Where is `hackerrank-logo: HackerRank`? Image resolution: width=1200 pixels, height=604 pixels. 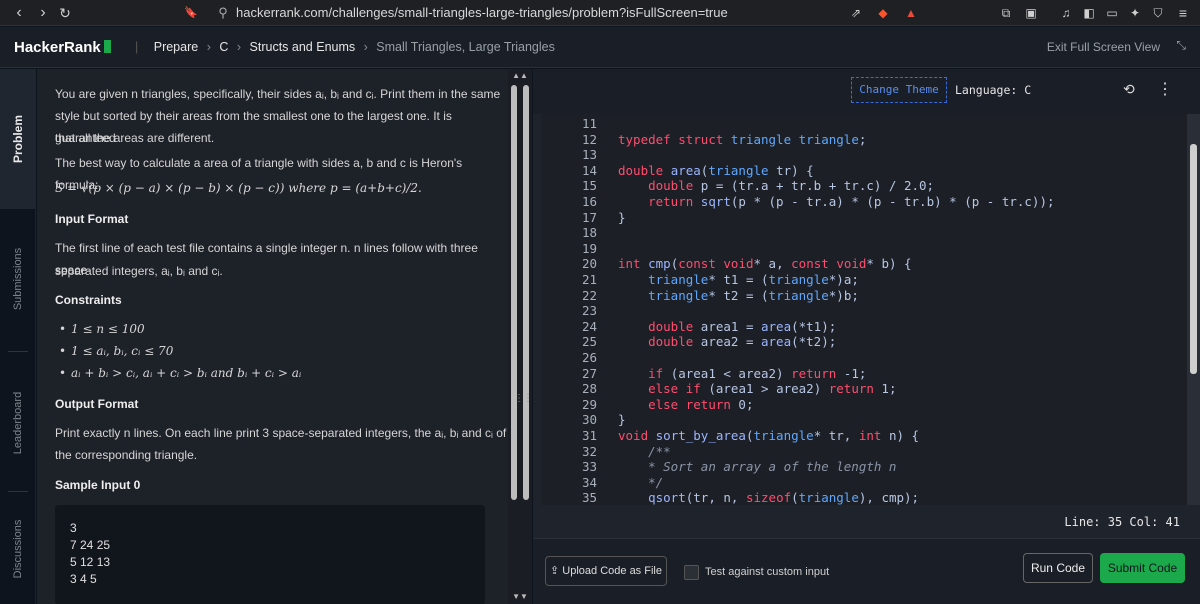
hackerrank-logo: HackerRank is located at coordinates (62, 47).